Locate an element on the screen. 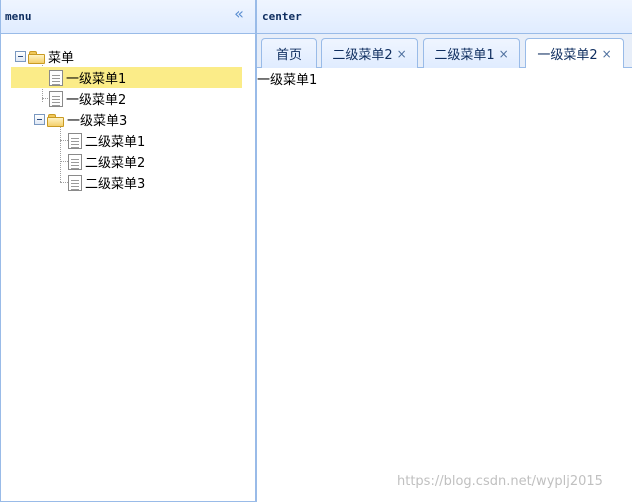 The image size is (632, 502). double-chevron-left-icon: « is located at coordinates (239, 14).